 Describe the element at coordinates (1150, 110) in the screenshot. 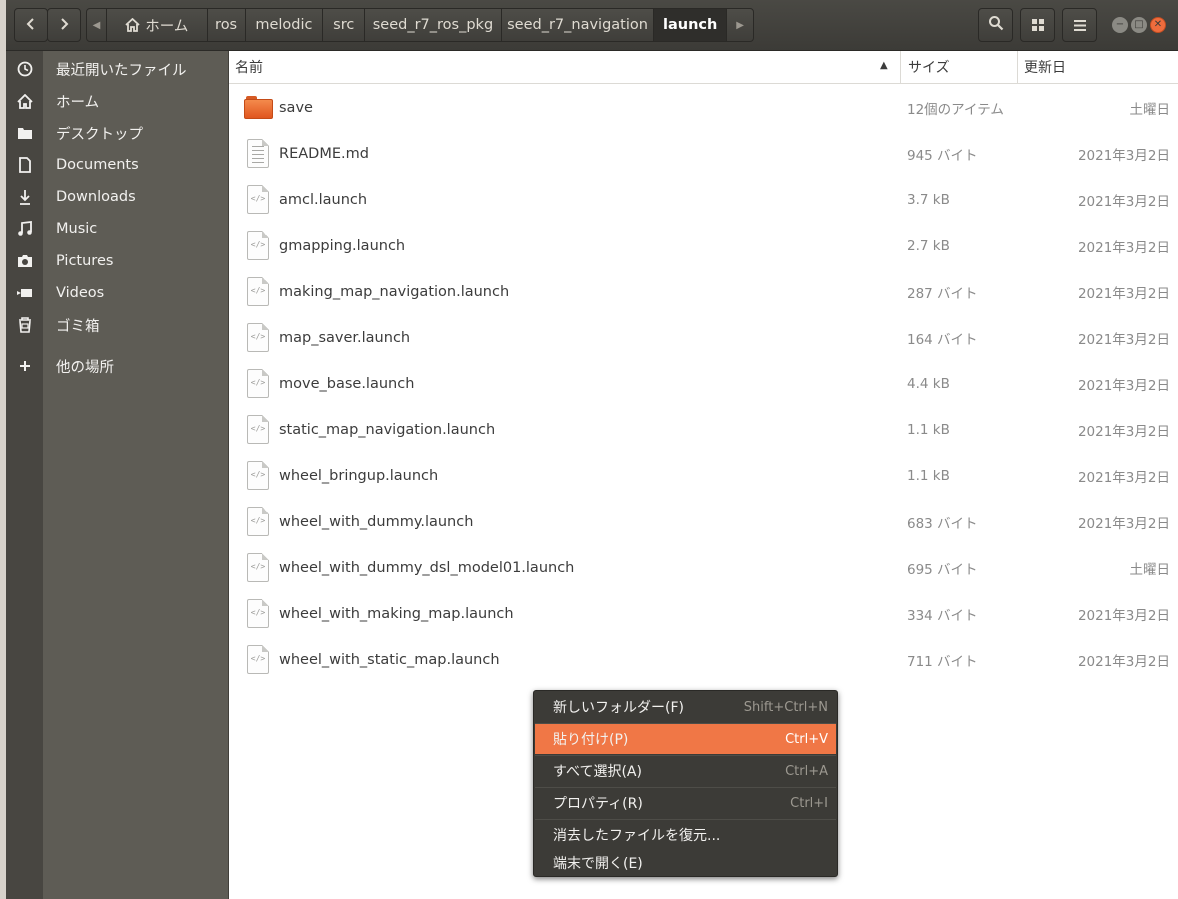

I see `file-modified-date: 土曜日` at that location.